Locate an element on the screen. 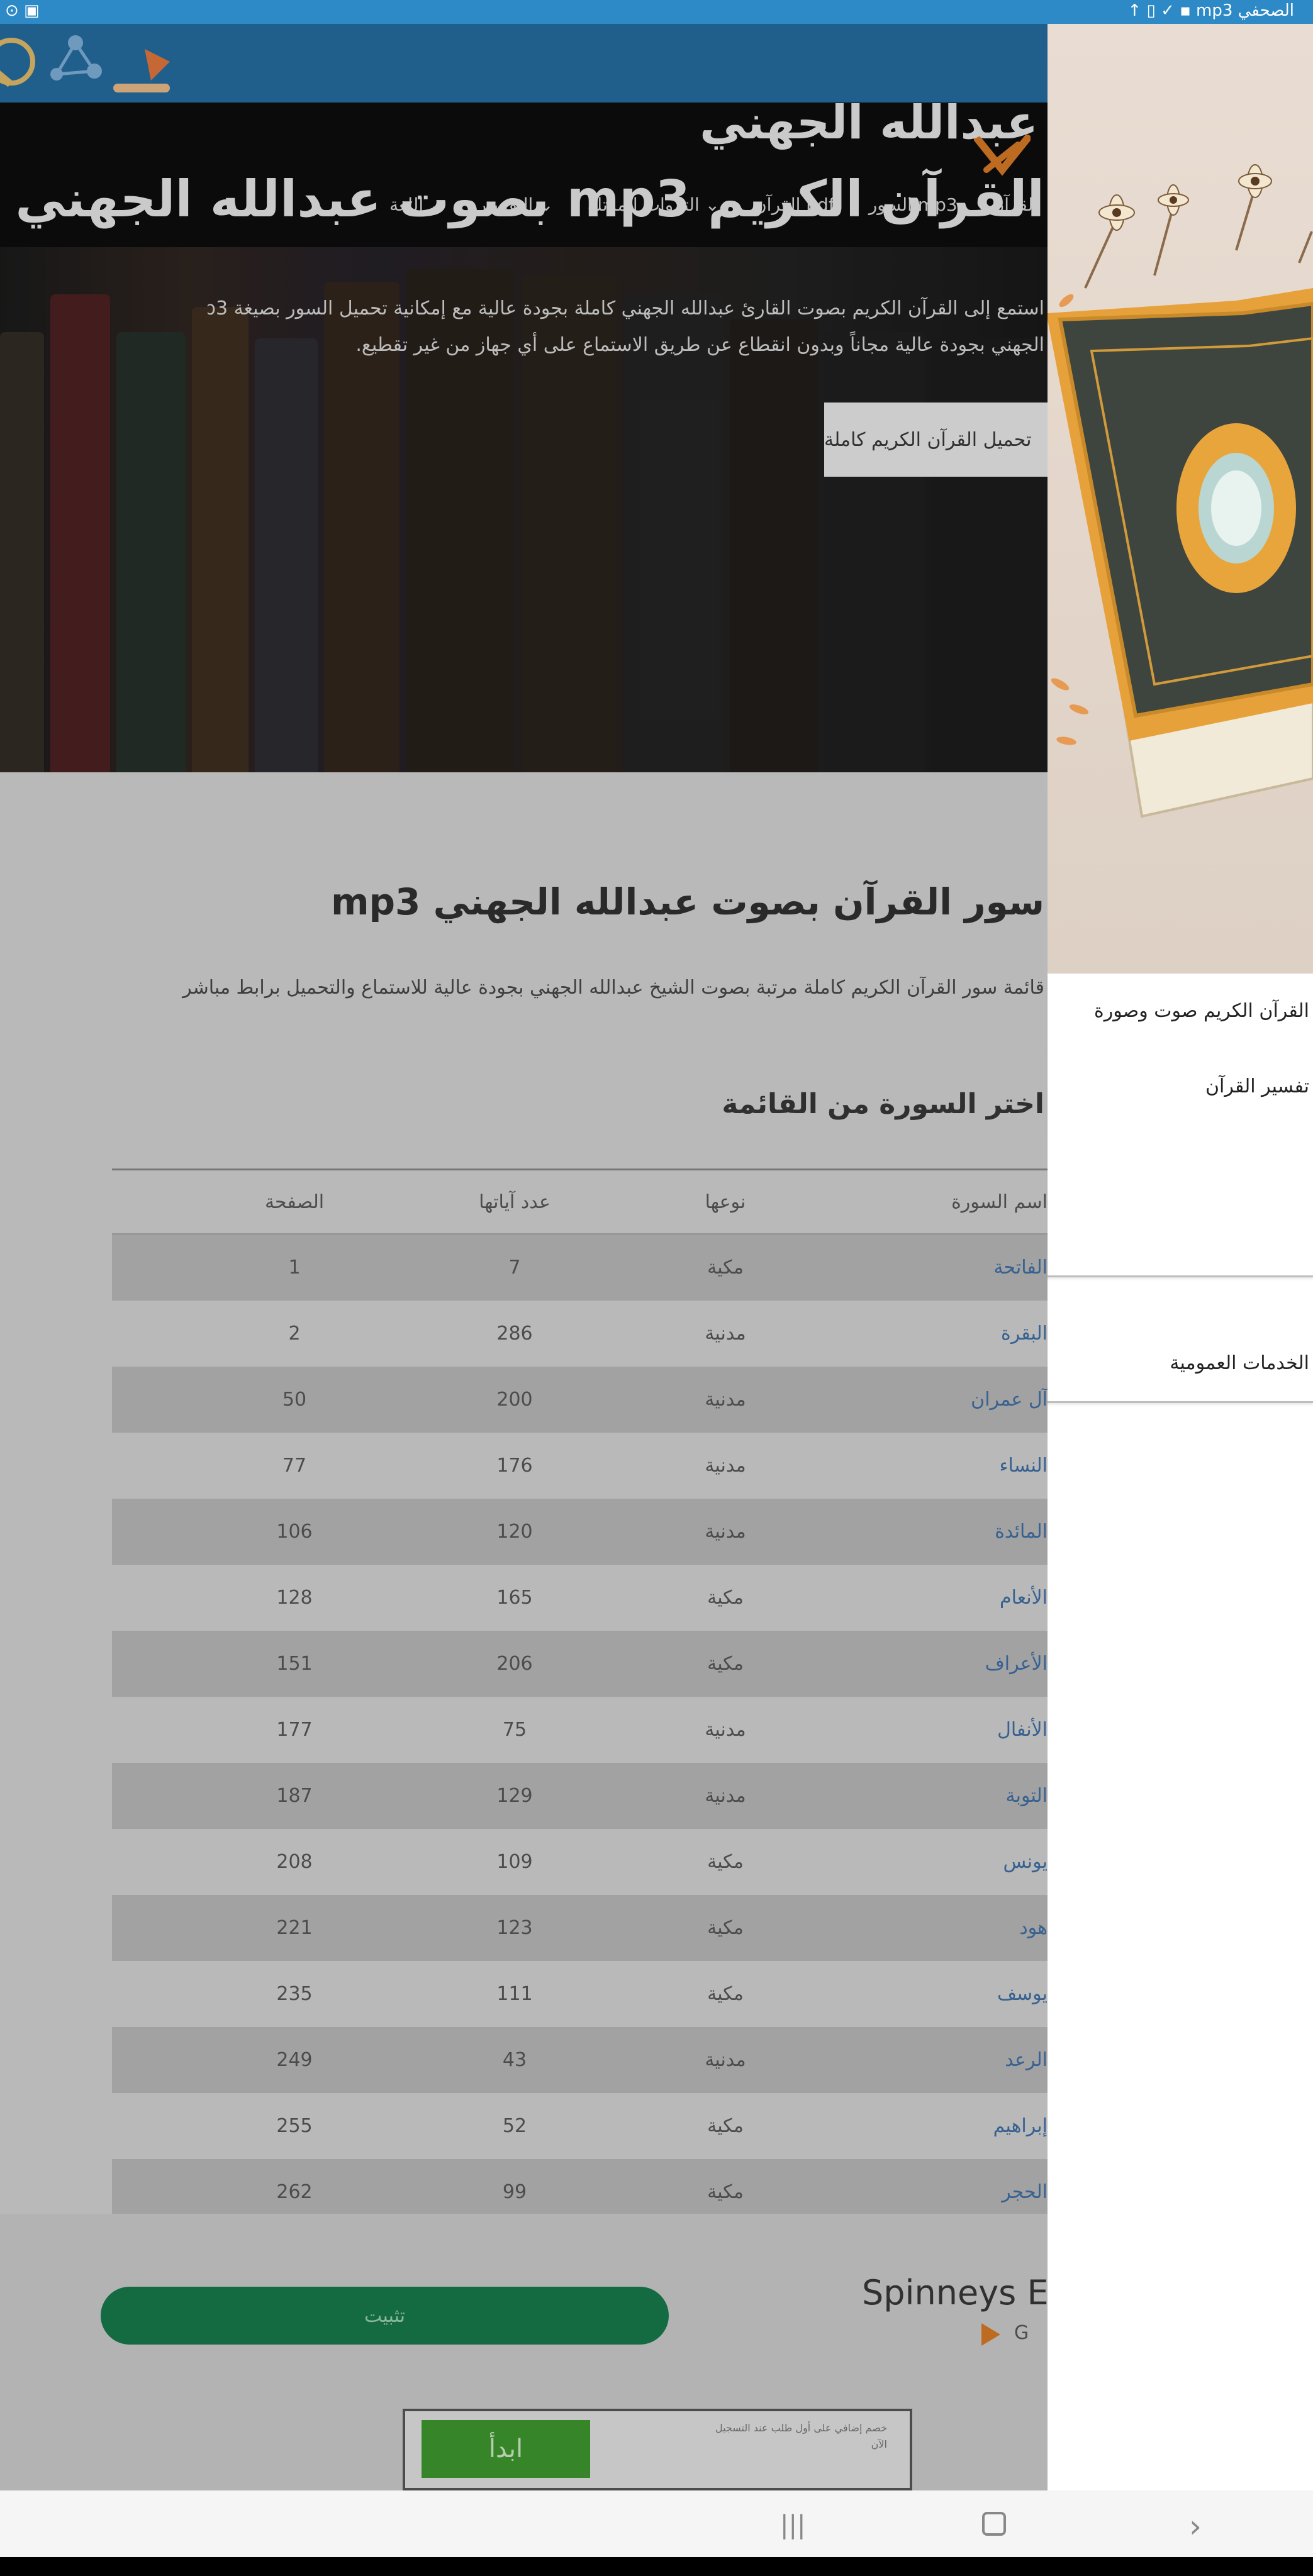 The width and height of the screenshot is (1313, 2576). drawer-item-general-services: الخدمات العمومية is located at coordinates (1180, 1364).